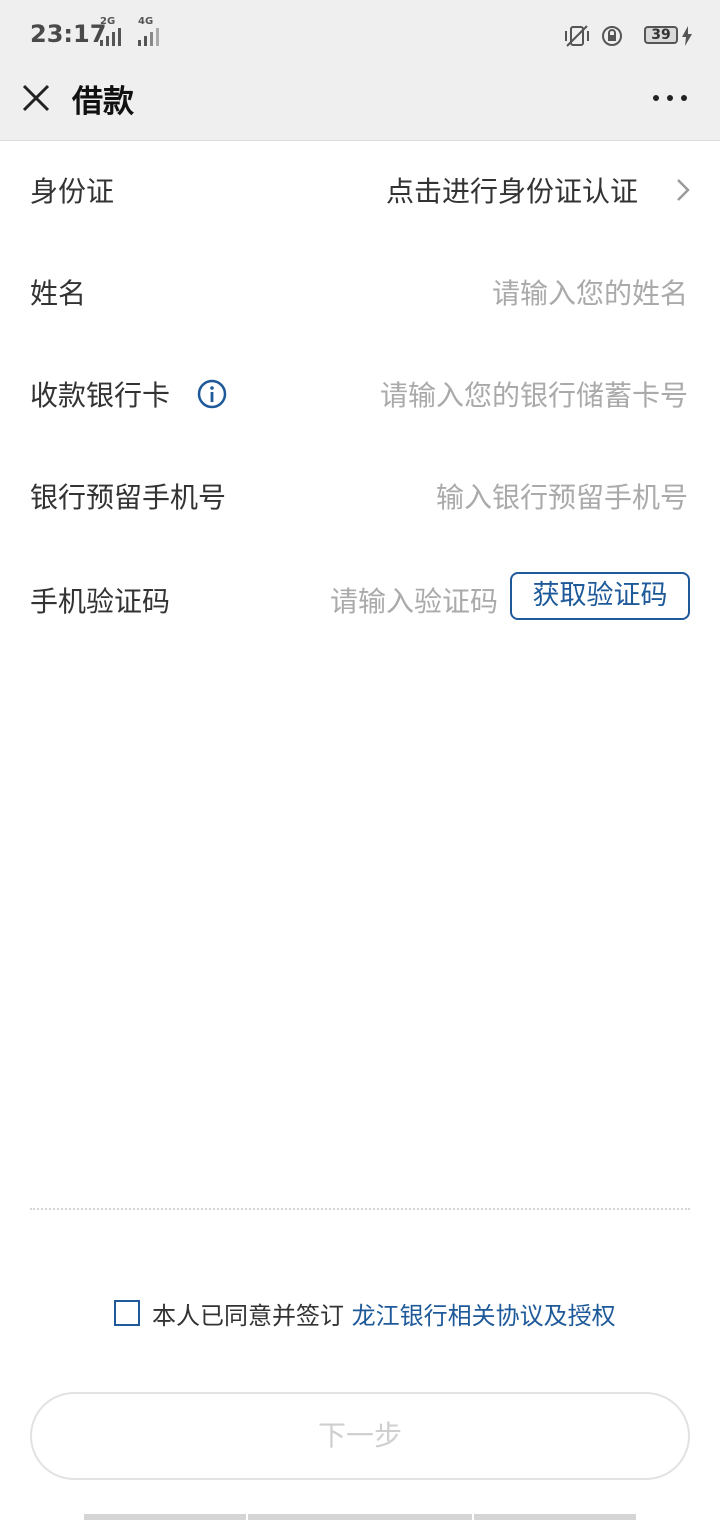  Describe the element at coordinates (612, 36) in the screenshot. I see `lock-rotation-icon` at that location.